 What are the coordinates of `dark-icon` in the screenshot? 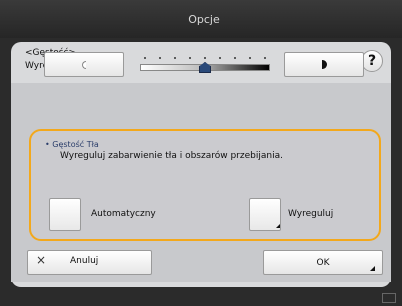 It's located at (324, 64).